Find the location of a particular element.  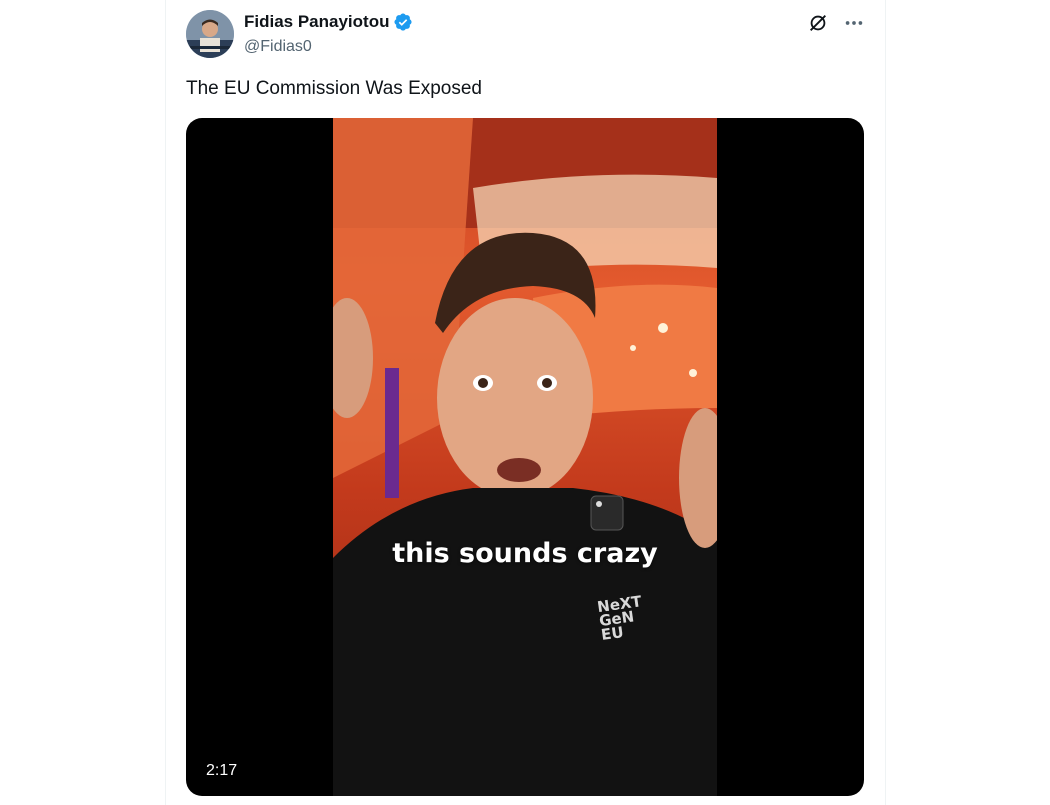

name-row: Fidias Panayiotou is located at coordinates (328, 22).